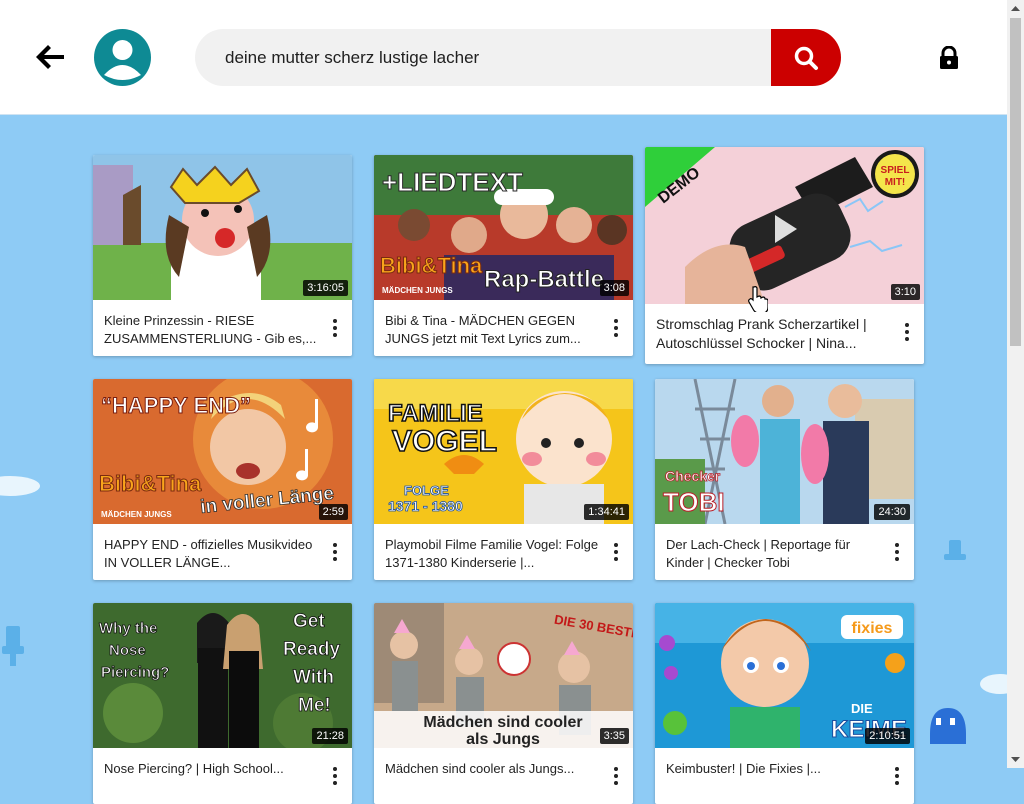 The height and width of the screenshot is (804, 1024). What do you see at coordinates (176, 405) in the screenshot?
I see `thumb-caption: “HAPPY END”` at bounding box center [176, 405].